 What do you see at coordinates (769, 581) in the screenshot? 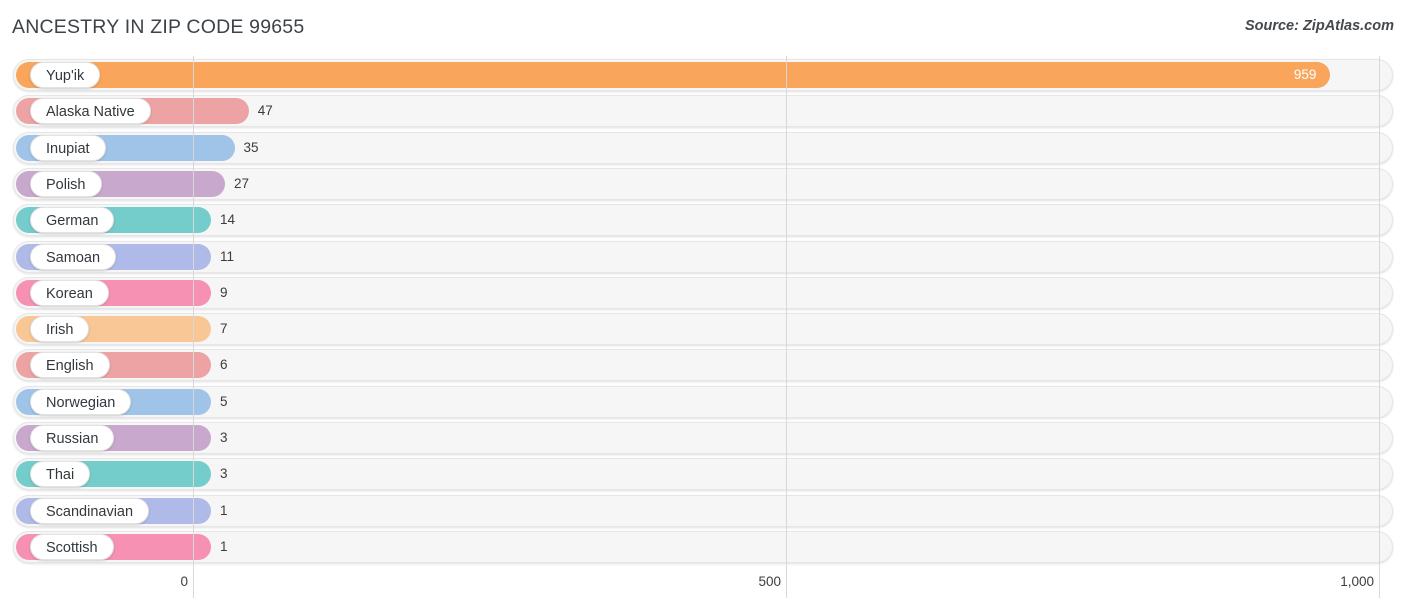
I see `x-tick-label: 500` at bounding box center [769, 581].